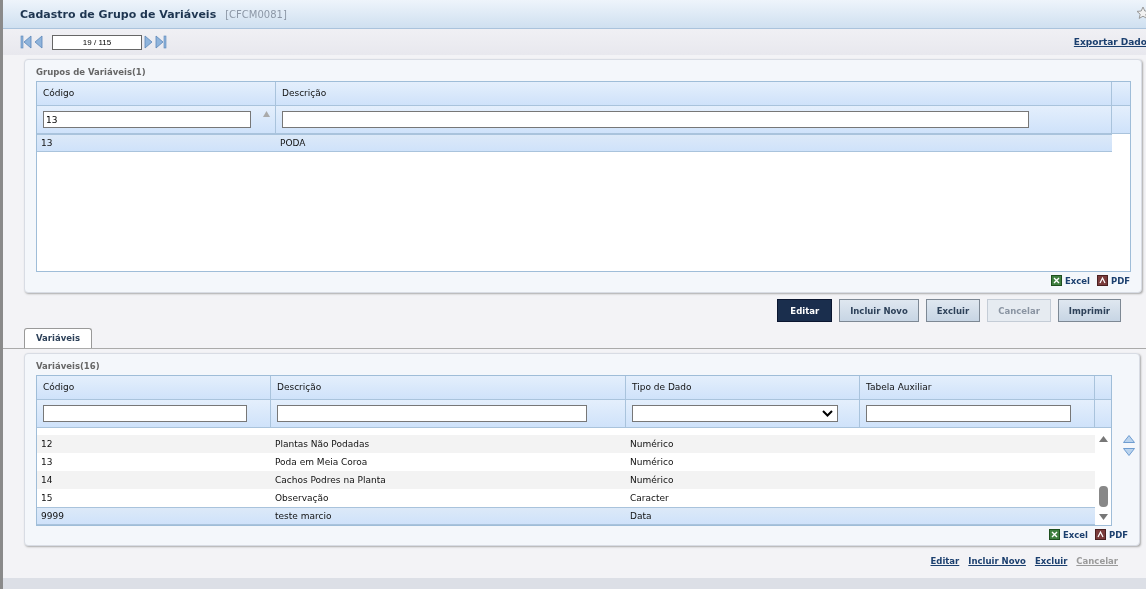 The height and width of the screenshot is (589, 1146). I want to click on table-cell-text: Data, so click(641, 516).